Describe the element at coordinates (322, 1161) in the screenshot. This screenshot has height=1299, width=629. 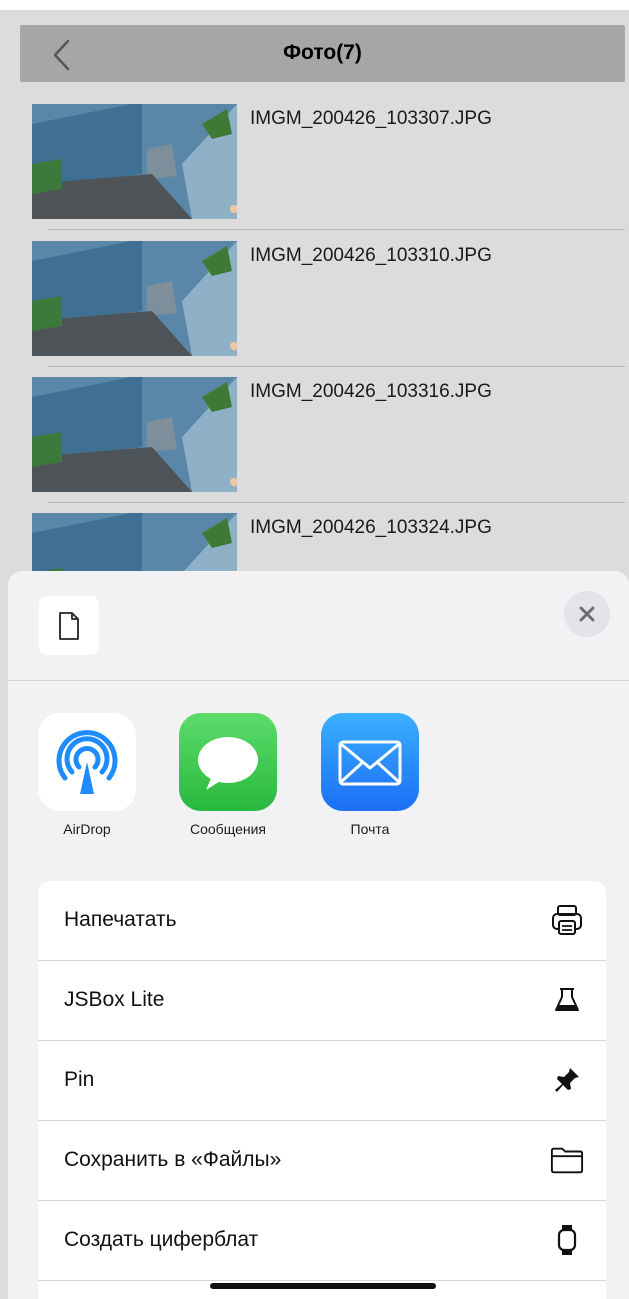
I see `action-save-to-files: Сохранить в «Файлы»` at that location.